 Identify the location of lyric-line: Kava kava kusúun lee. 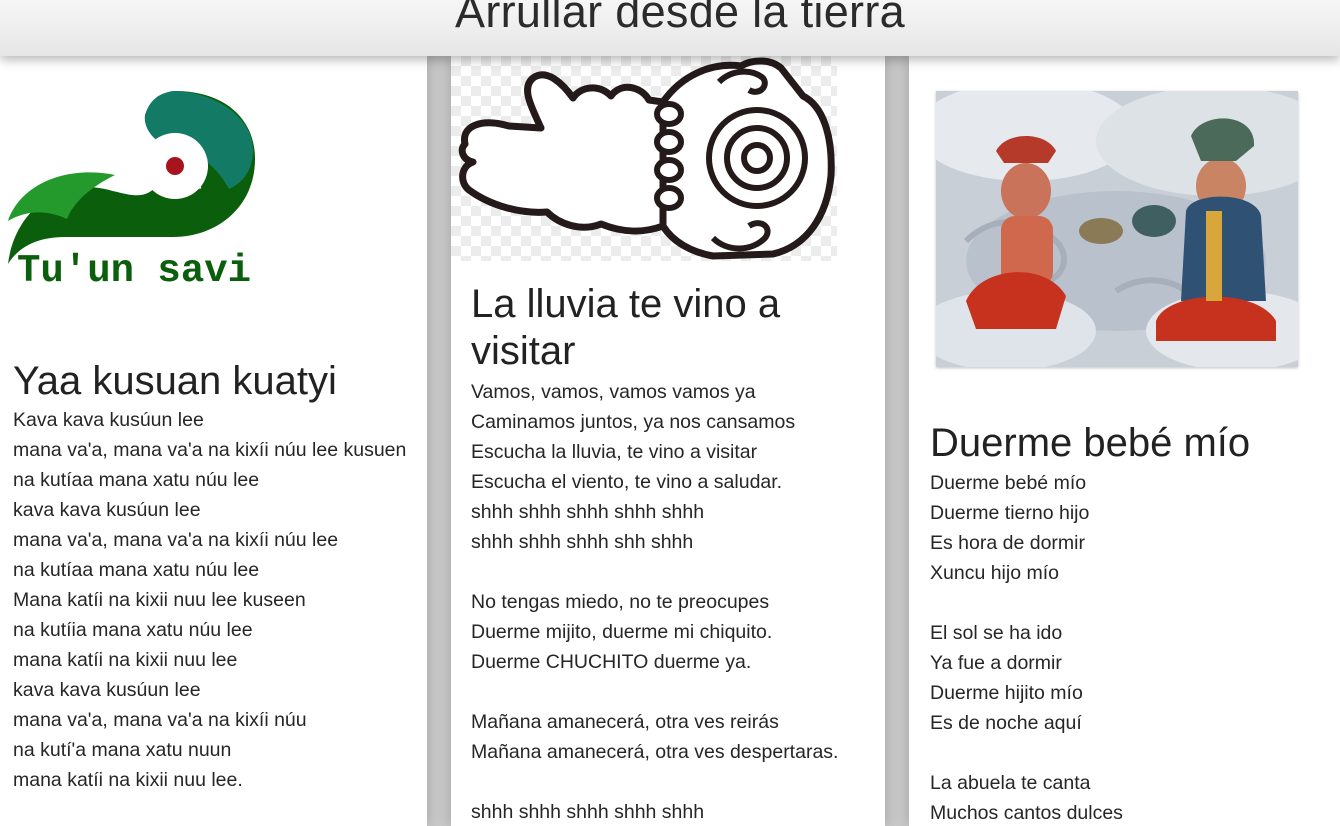
(108, 420).